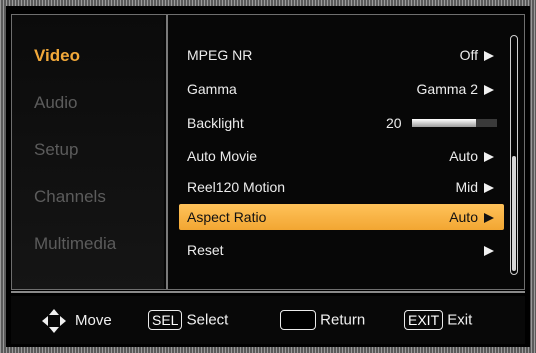 The height and width of the screenshot is (353, 536). I want to click on move-arrows-icon, so click(54, 321).